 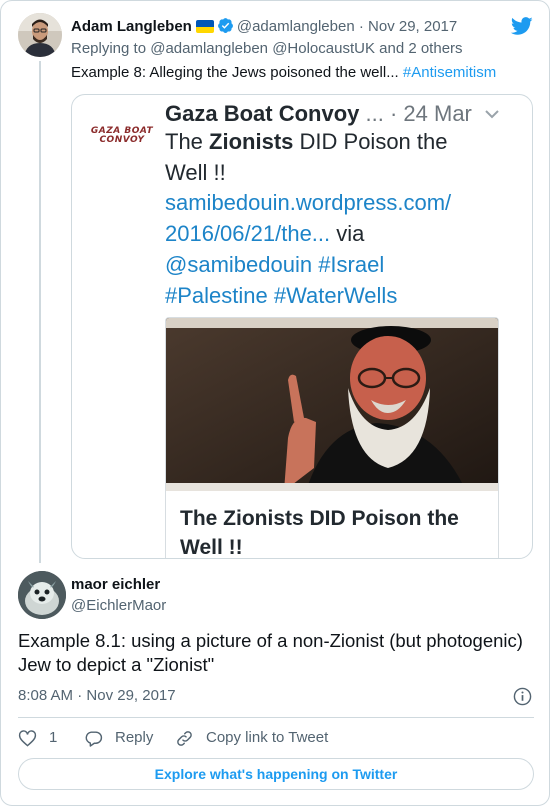 I want to click on screenshot-date: · 24 Mar, so click(x=430, y=113).